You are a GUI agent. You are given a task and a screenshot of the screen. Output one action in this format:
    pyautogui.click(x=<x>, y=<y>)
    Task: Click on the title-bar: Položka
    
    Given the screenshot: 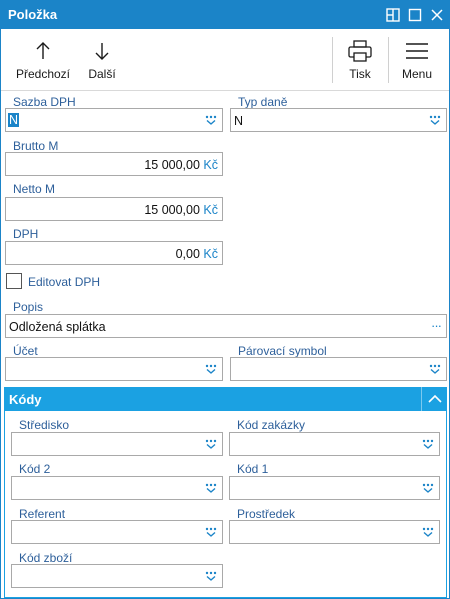 What is the action you would take?
    pyautogui.click(x=225, y=15)
    